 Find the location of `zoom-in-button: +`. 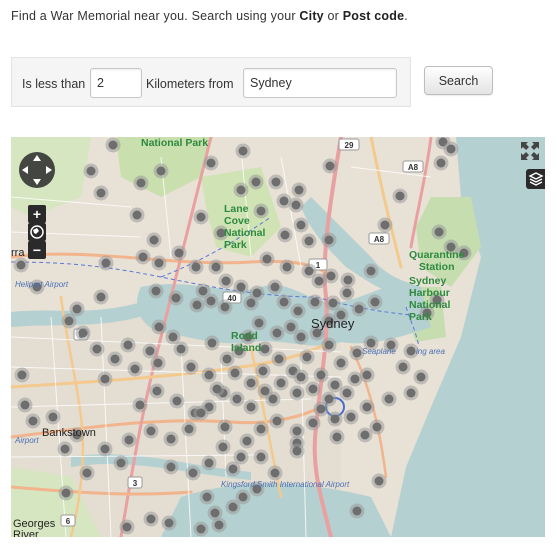

zoom-in-button: + is located at coordinates (37, 214).